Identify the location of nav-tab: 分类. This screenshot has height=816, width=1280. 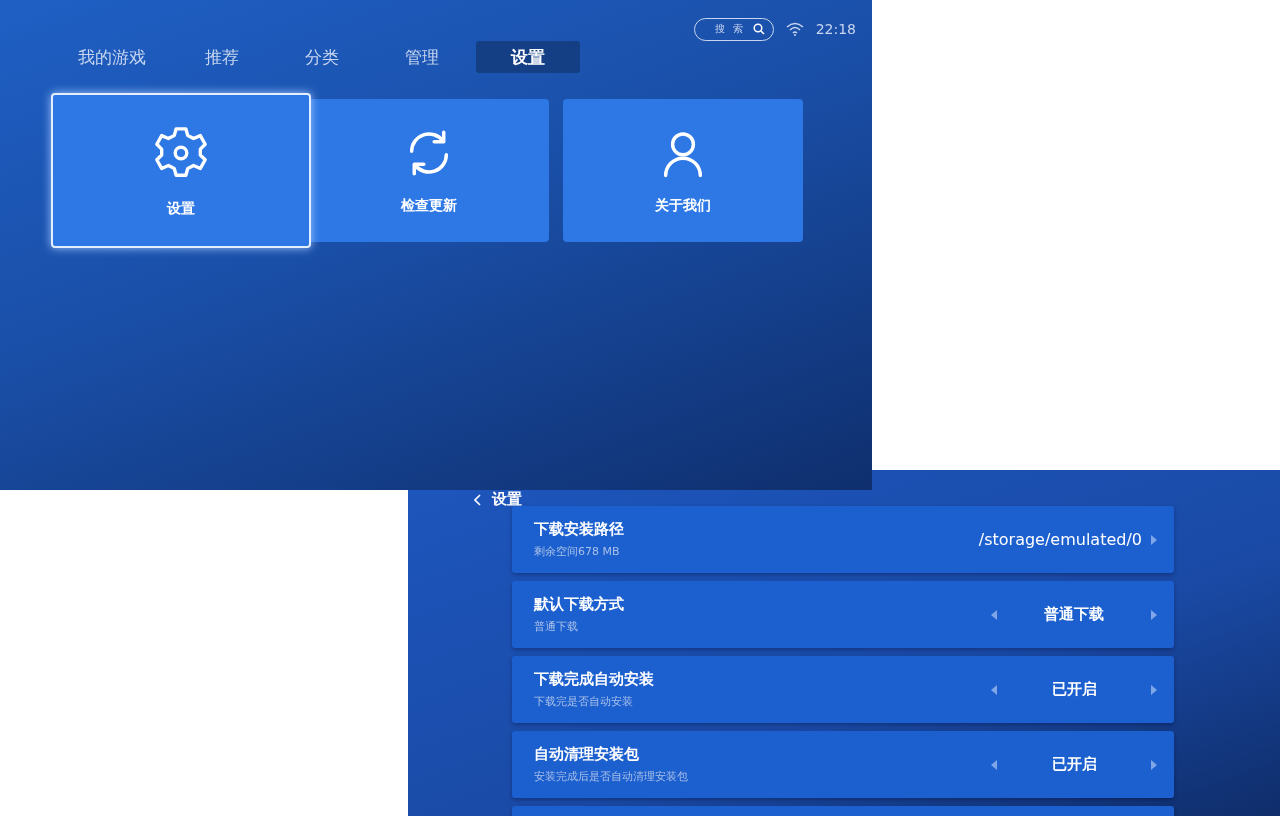
(322, 57).